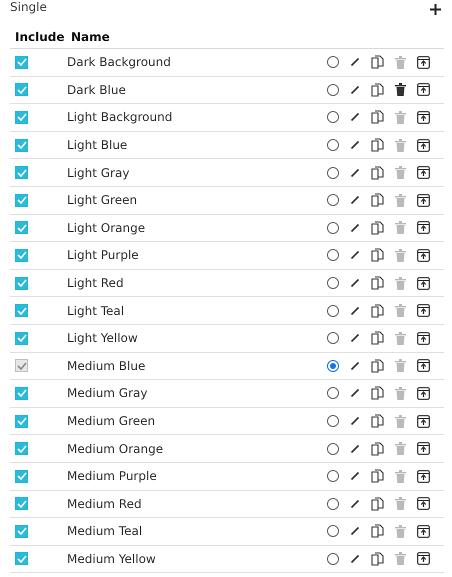 The image size is (452, 577). I want to click on palette-name: Light Orange, so click(106, 227).